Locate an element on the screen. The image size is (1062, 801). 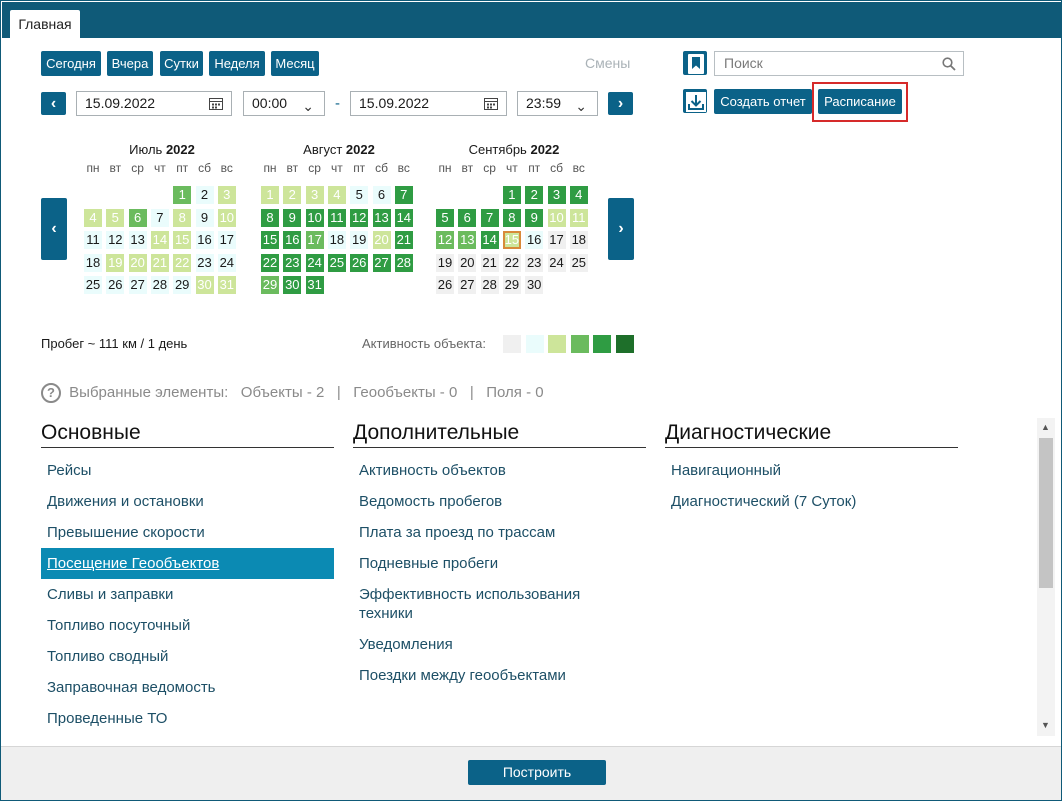
report-item: Топливо посуточный is located at coordinates (187, 625).